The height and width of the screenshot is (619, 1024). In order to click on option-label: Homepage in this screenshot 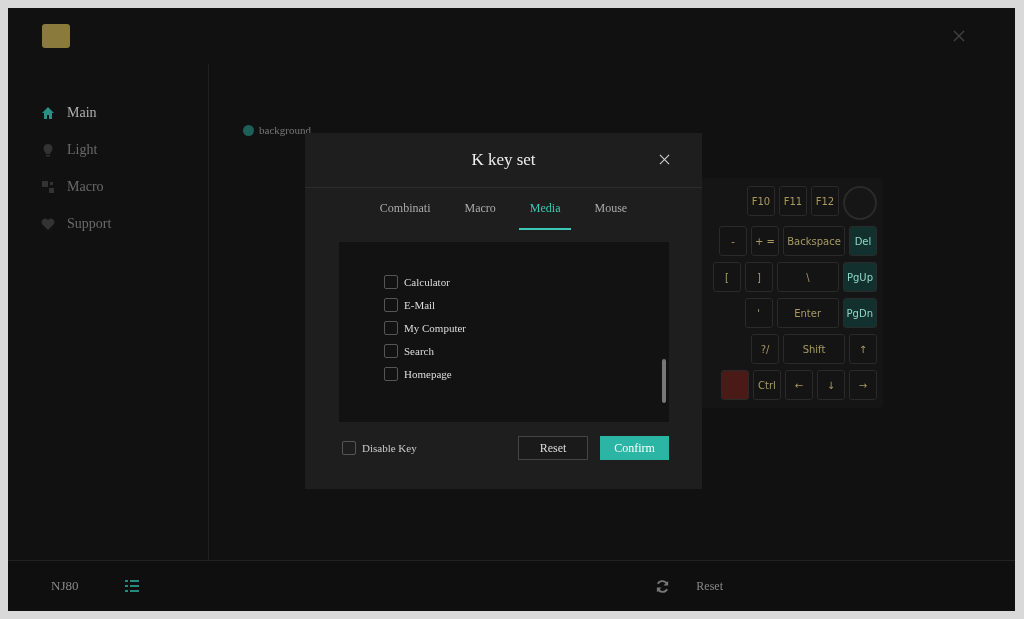, I will do `click(428, 374)`.